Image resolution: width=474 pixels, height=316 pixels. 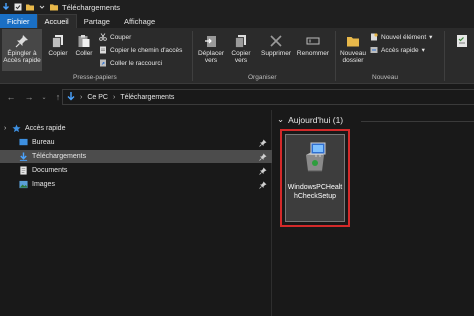 What do you see at coordinates (58, 41) in the screenshot?
I see `copy-icon` at bounding box center [58, 41].